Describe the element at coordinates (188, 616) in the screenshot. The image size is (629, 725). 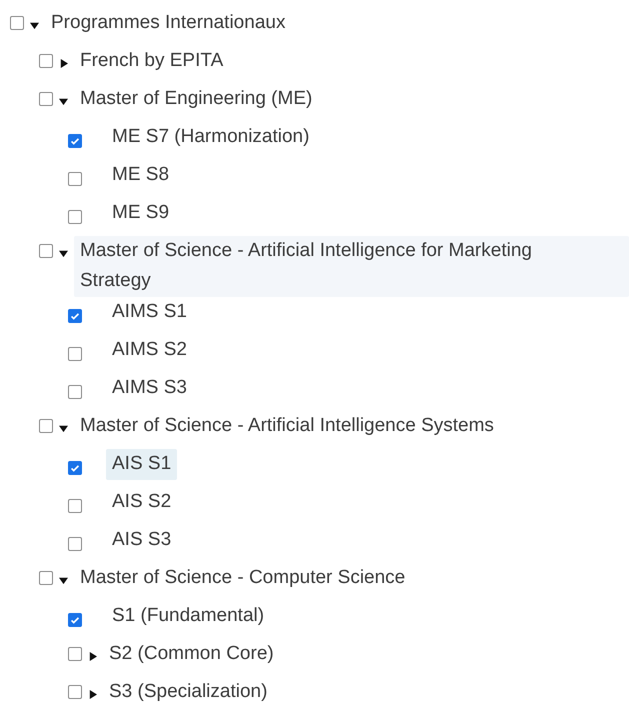
I see `tree-item-label: S1 (Fundamental)` at that location.